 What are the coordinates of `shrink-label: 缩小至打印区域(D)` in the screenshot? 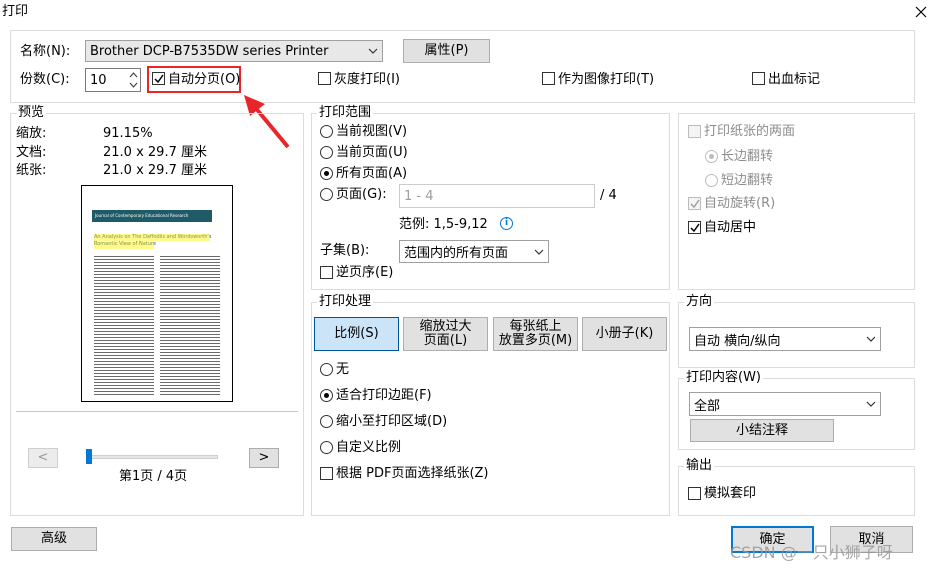 It's located at (391, 422).